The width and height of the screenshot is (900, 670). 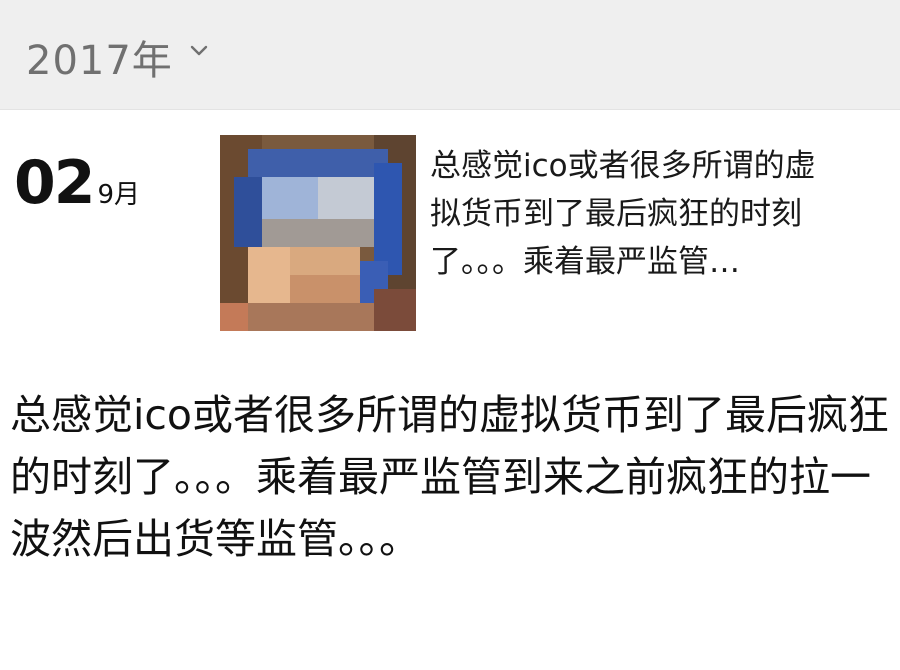 What do you see at coordinates (616, 214) in the screenshot?
I see `summary-line: 拟货币到了最后疯狂的时刻` at bounding box center [616, 214].